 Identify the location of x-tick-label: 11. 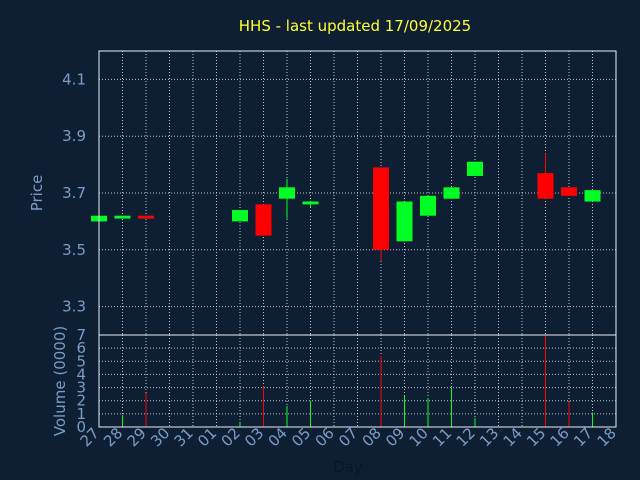
(442, 437).